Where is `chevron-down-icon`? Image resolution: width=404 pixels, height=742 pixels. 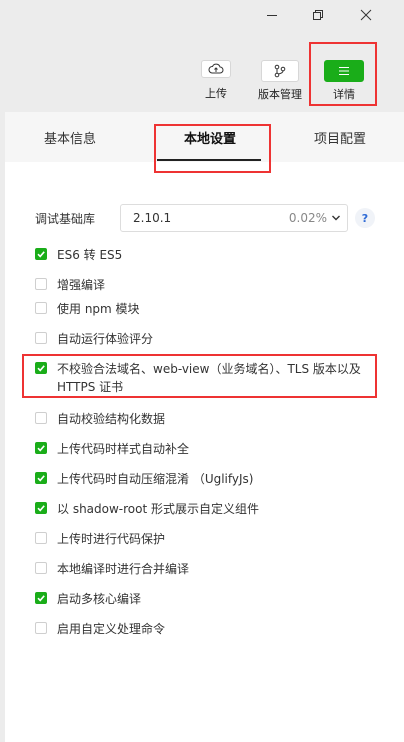 chevron-down-icon is located at coordinates (336, 218).